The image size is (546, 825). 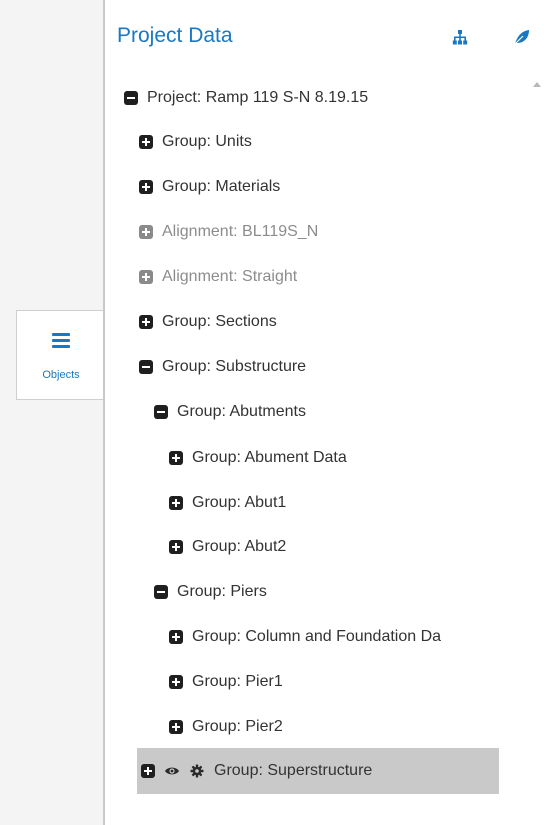 I want to click on tree-node-label: Alignment: BL119S_N, so click(x=240, y=231).